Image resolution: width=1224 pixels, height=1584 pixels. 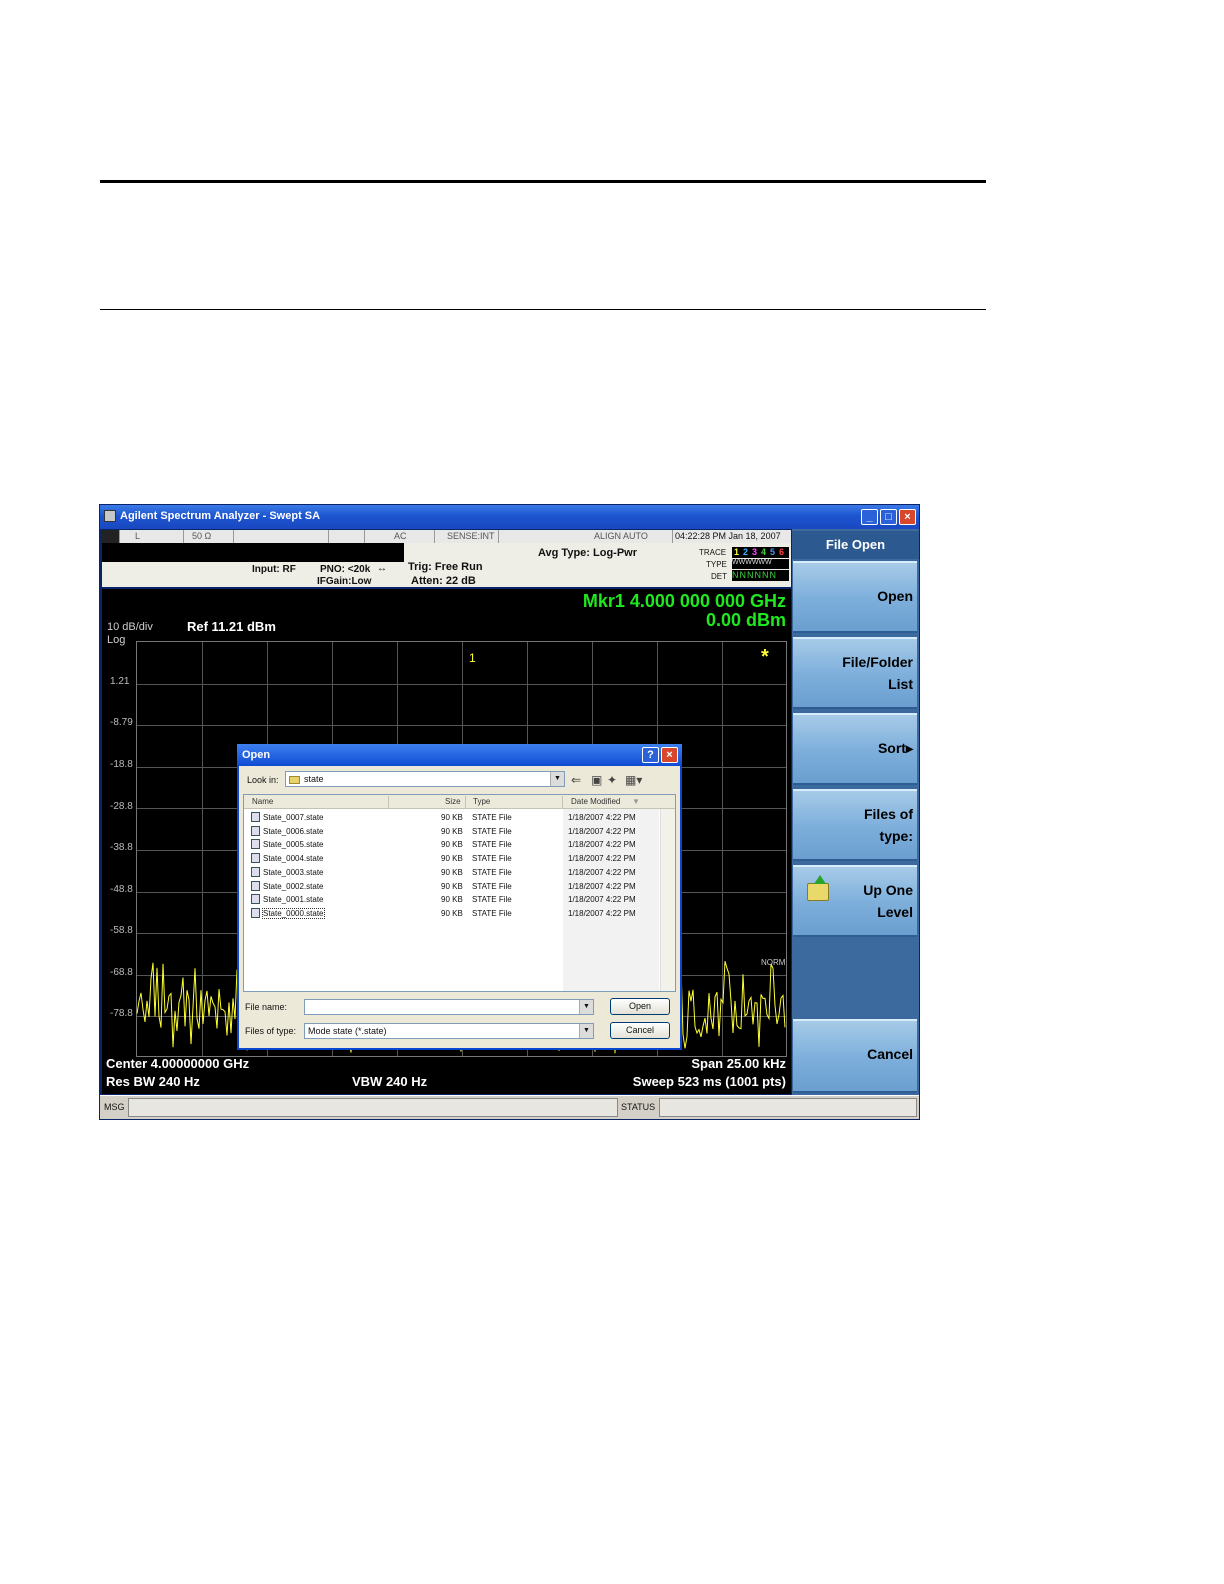 I want to click on dialog-title: Open, so click(x=256, y=755).